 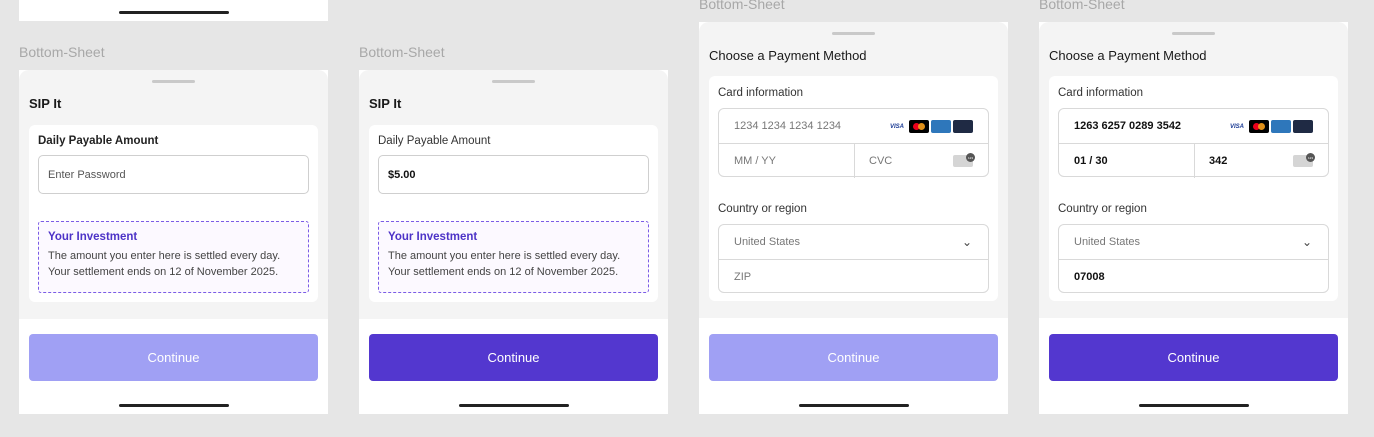 I want to click on expiry-input: 01 / 30, so click(x=1126, y=161).